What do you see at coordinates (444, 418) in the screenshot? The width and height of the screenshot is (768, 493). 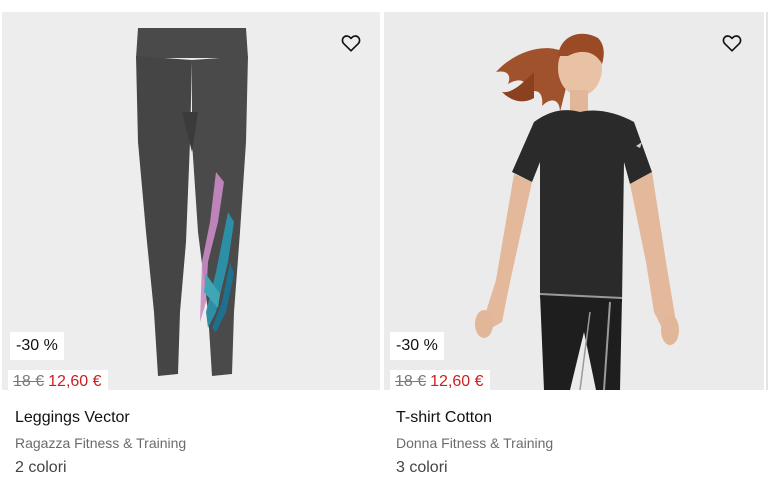 I see `product-name: T-shirt Cotton` at bounding box center [444, 418].